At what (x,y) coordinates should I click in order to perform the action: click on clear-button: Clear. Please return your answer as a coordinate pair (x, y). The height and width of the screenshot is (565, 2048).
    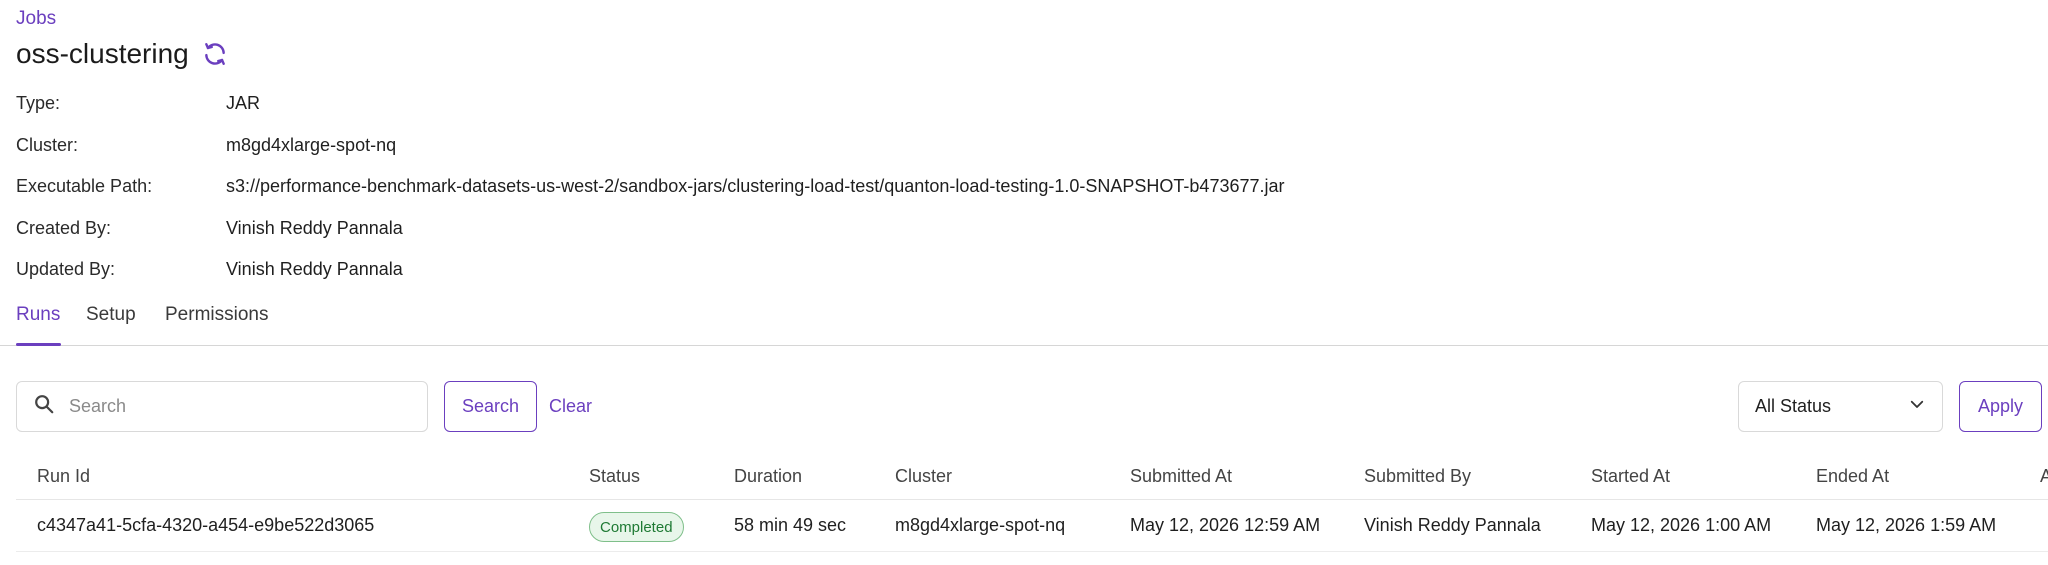
    Looking at the image, I should click on (570, 406).